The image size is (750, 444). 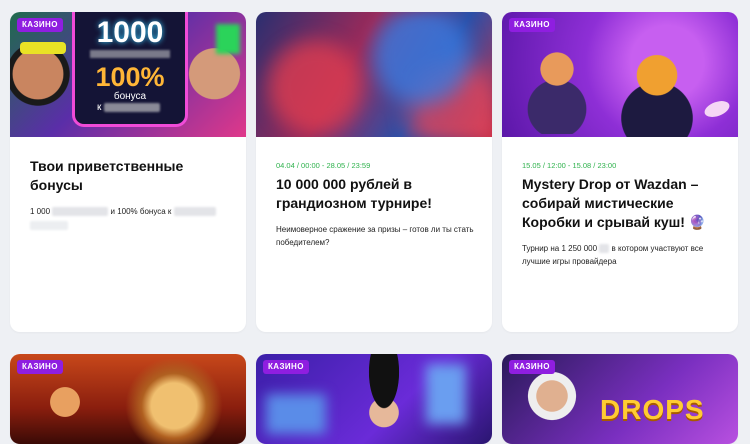 I want to click on promo-description: 1 000 и 100% бонуса к, so click(x=131, y=218).